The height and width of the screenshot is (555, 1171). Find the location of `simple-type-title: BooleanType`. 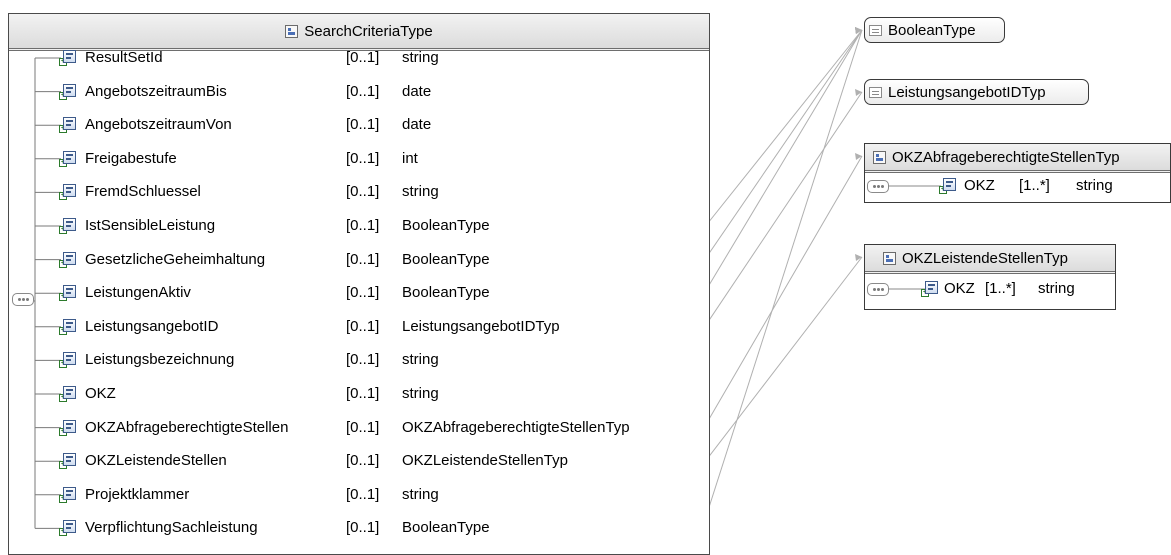

simple-type-title: BooleanType is located at coordinates (932, 30).